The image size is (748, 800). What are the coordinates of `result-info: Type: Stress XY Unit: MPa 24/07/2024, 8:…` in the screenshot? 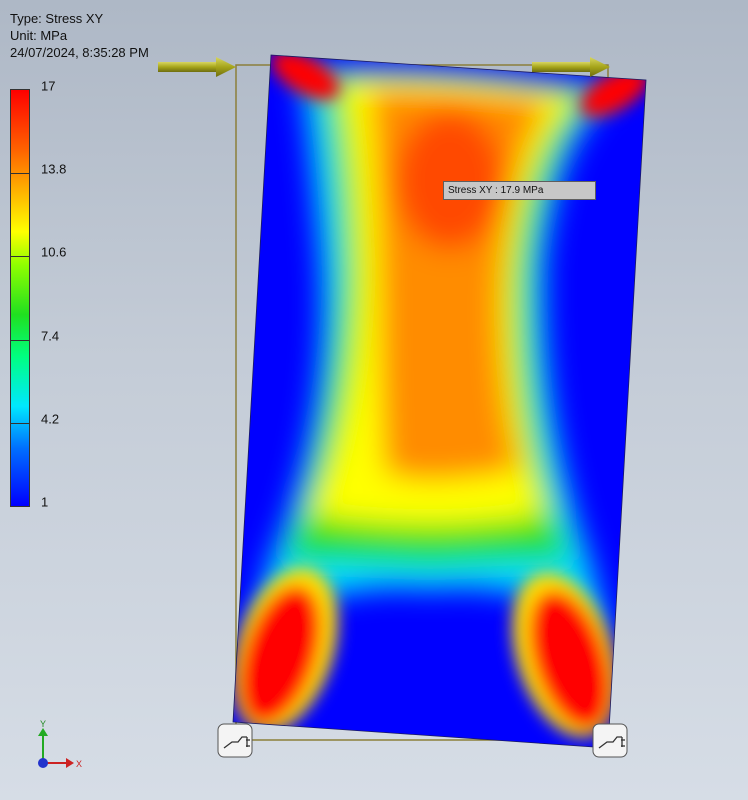 It's located at (79, 35).